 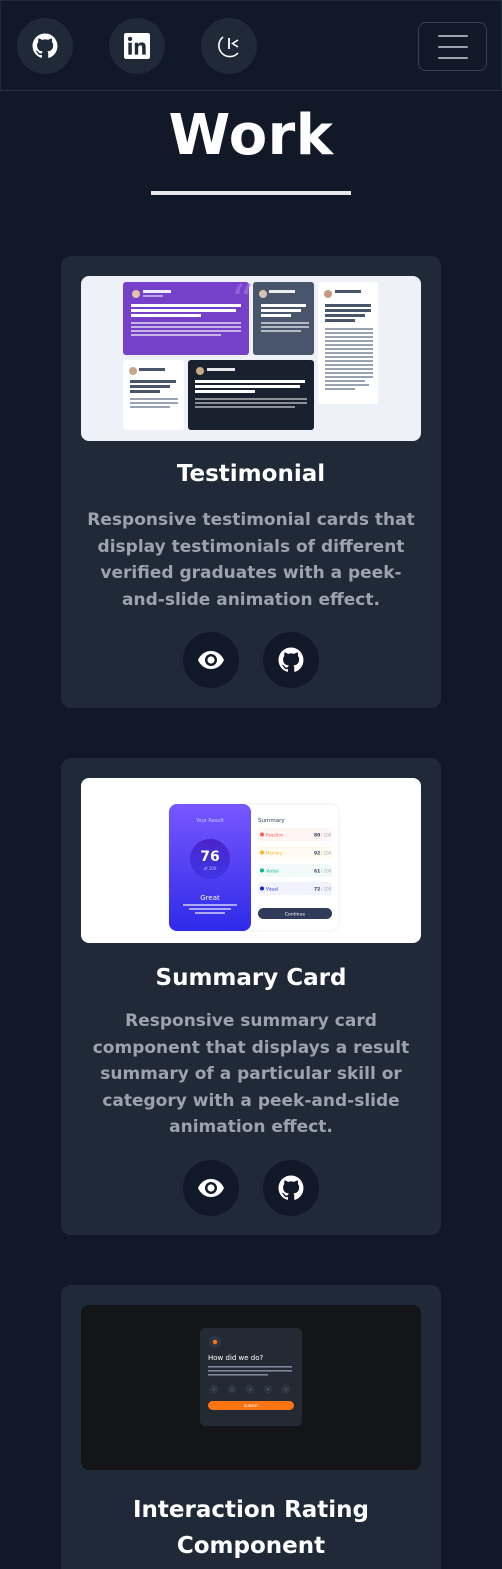 I want to click on project-title: Testimonial, so click(x=251, y=474).